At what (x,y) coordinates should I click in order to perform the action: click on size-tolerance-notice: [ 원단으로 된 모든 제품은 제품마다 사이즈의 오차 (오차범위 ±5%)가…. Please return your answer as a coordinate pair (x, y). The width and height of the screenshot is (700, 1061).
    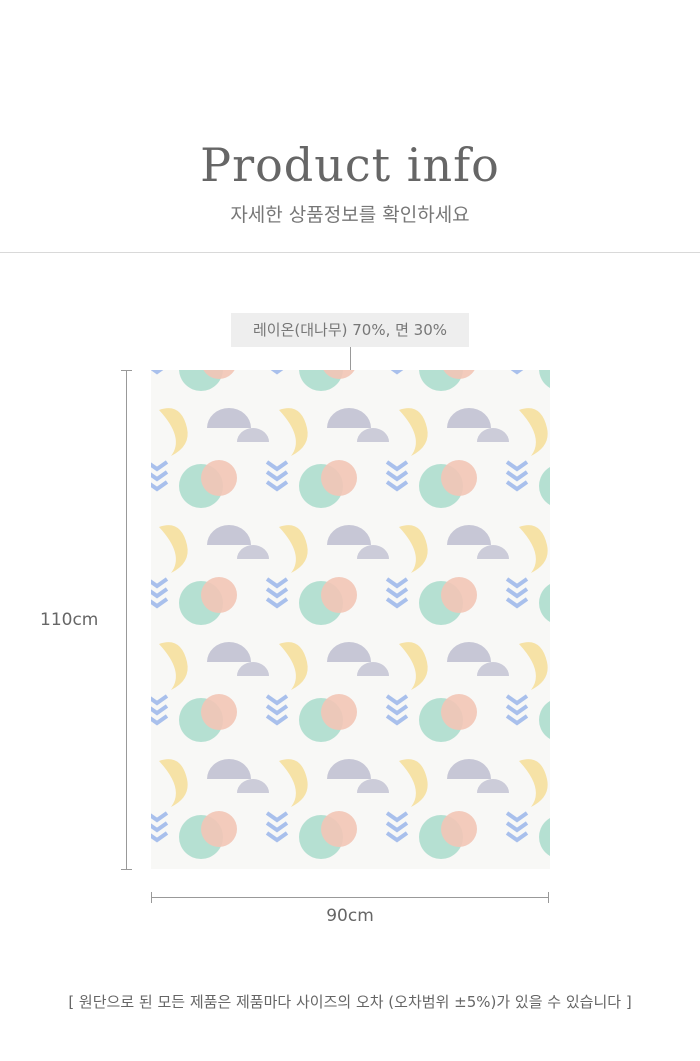
    Looking at the image, I should click on (350, 1002).